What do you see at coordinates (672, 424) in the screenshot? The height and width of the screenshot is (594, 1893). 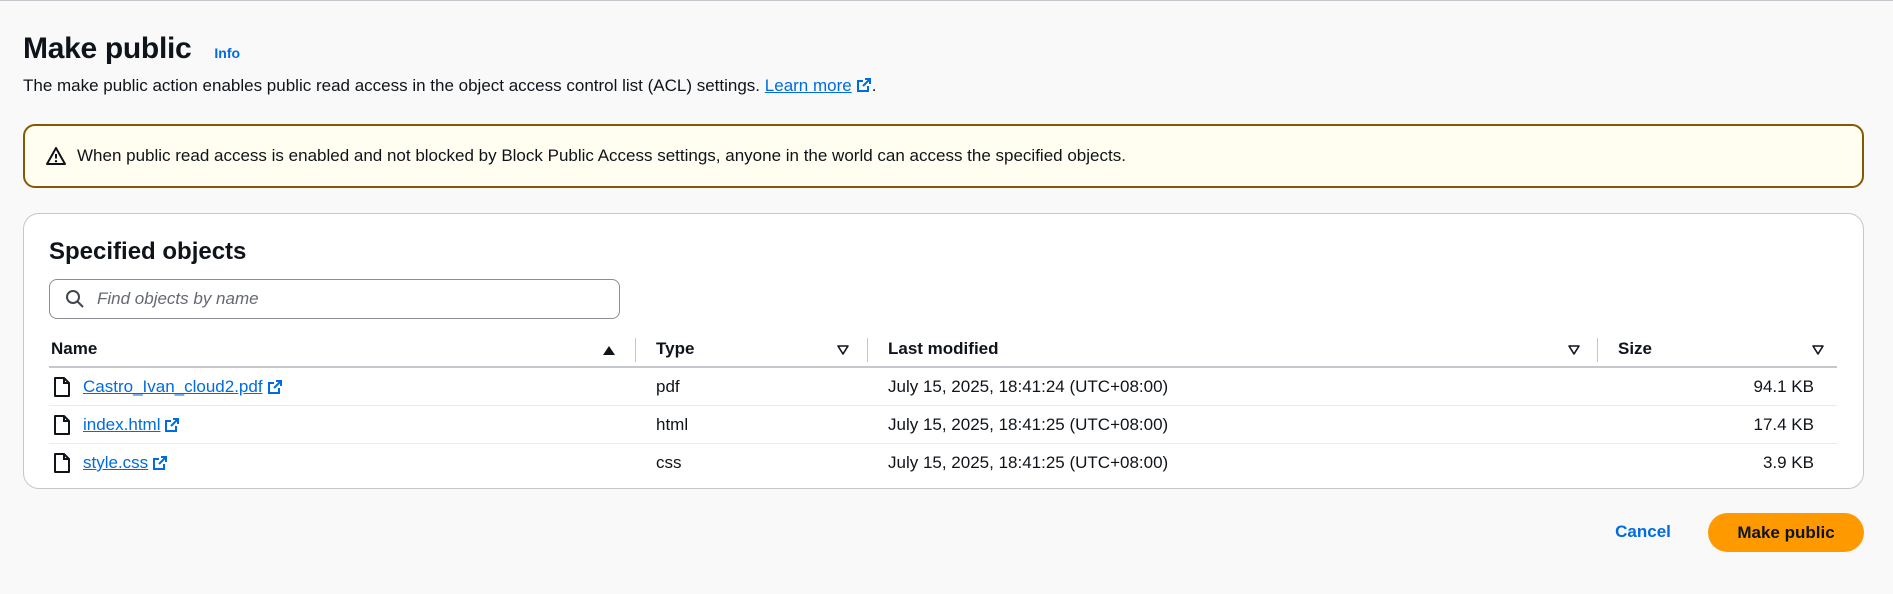 I see `cell-type: html` at bounding box center [672, 424].